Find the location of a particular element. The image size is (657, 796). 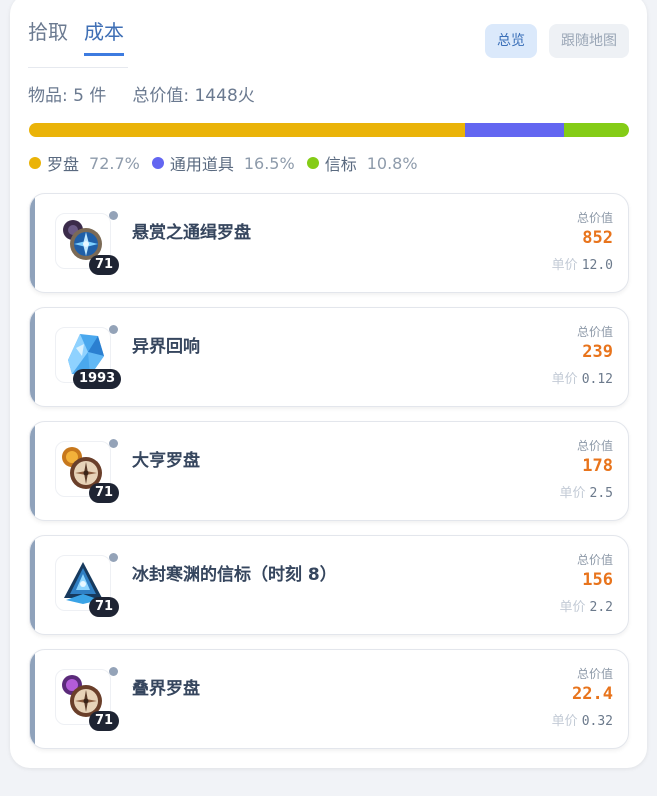

unit-value: 0.12 is located at coordinates (597, 379).